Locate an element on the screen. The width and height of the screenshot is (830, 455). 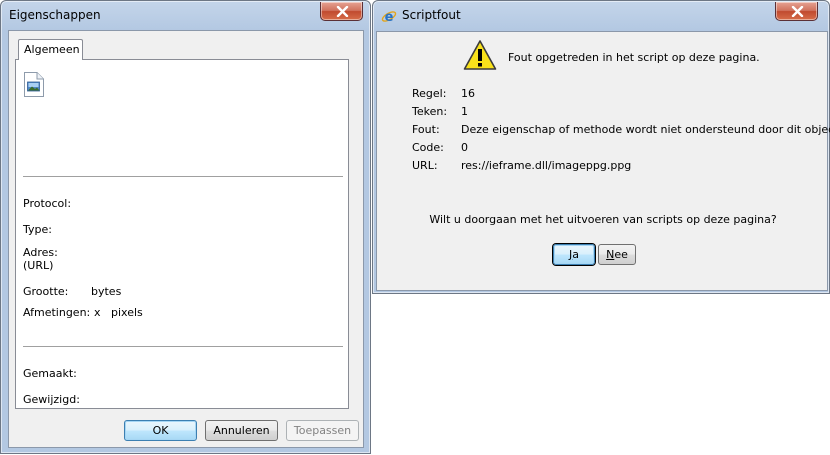
url-value: res://ieframe.dll/imageppg.ppg is located at coordinates (546, 165).